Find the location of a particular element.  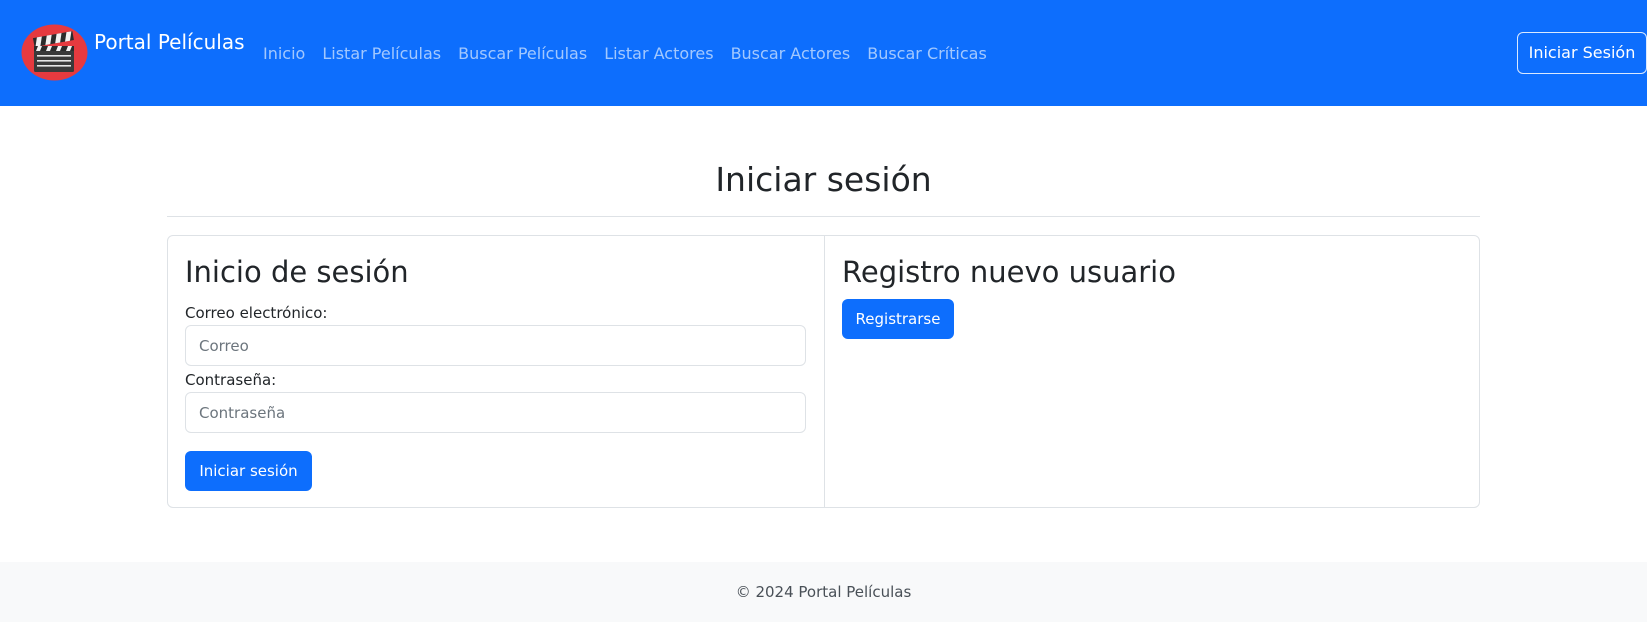

password-label: Contraseña: is located at coordinates (231, 380).